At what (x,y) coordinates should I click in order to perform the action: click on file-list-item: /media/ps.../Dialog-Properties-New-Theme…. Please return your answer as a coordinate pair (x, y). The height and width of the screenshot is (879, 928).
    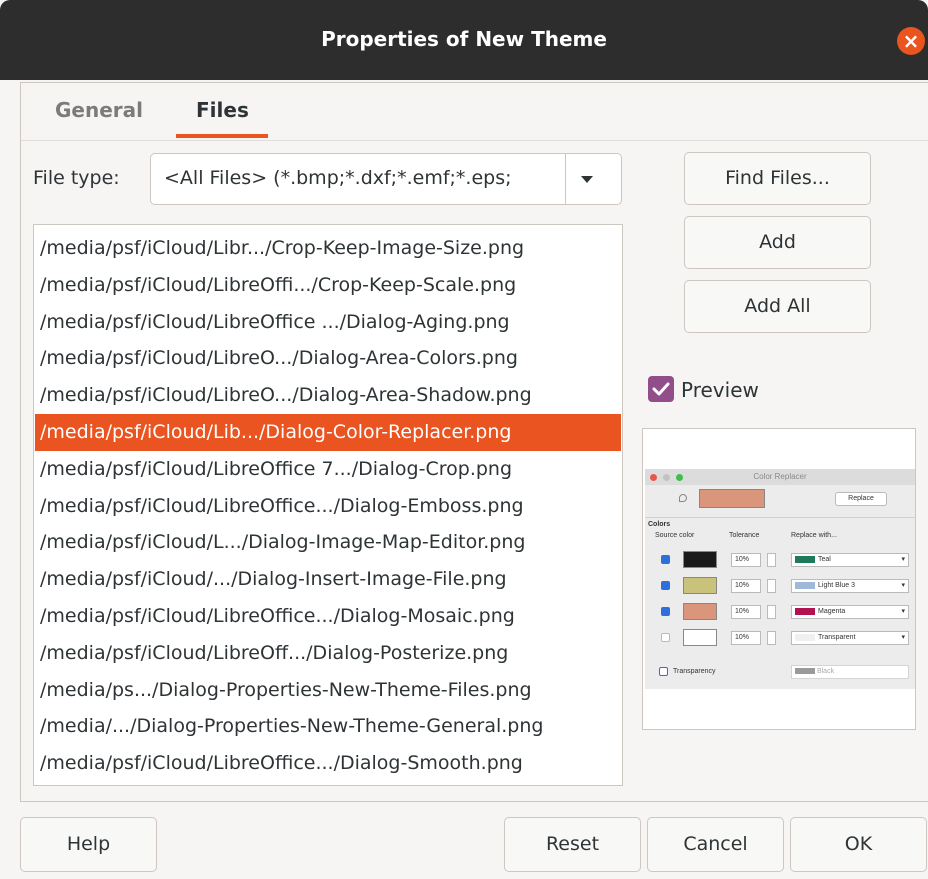
    Looking at the image, I should click on (328, 690).